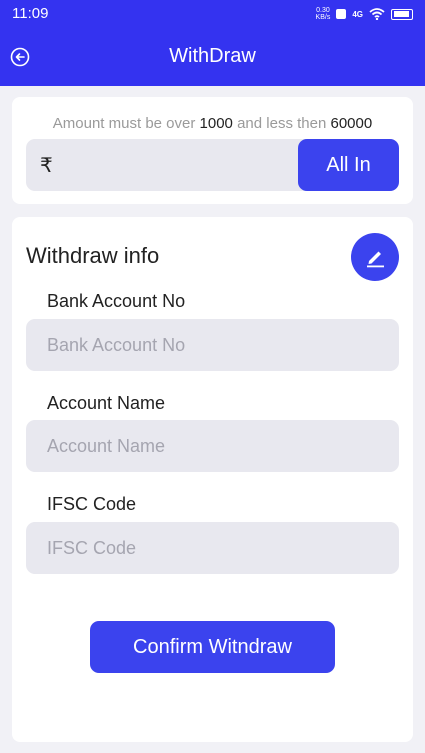 The image size is (425, 753). I want to click on amount-input: ₹ All In, so click(212, 165).